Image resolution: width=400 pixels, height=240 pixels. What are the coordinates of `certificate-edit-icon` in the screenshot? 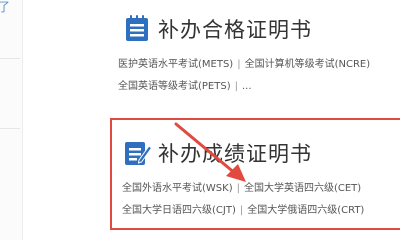 It's located at (138, 153).